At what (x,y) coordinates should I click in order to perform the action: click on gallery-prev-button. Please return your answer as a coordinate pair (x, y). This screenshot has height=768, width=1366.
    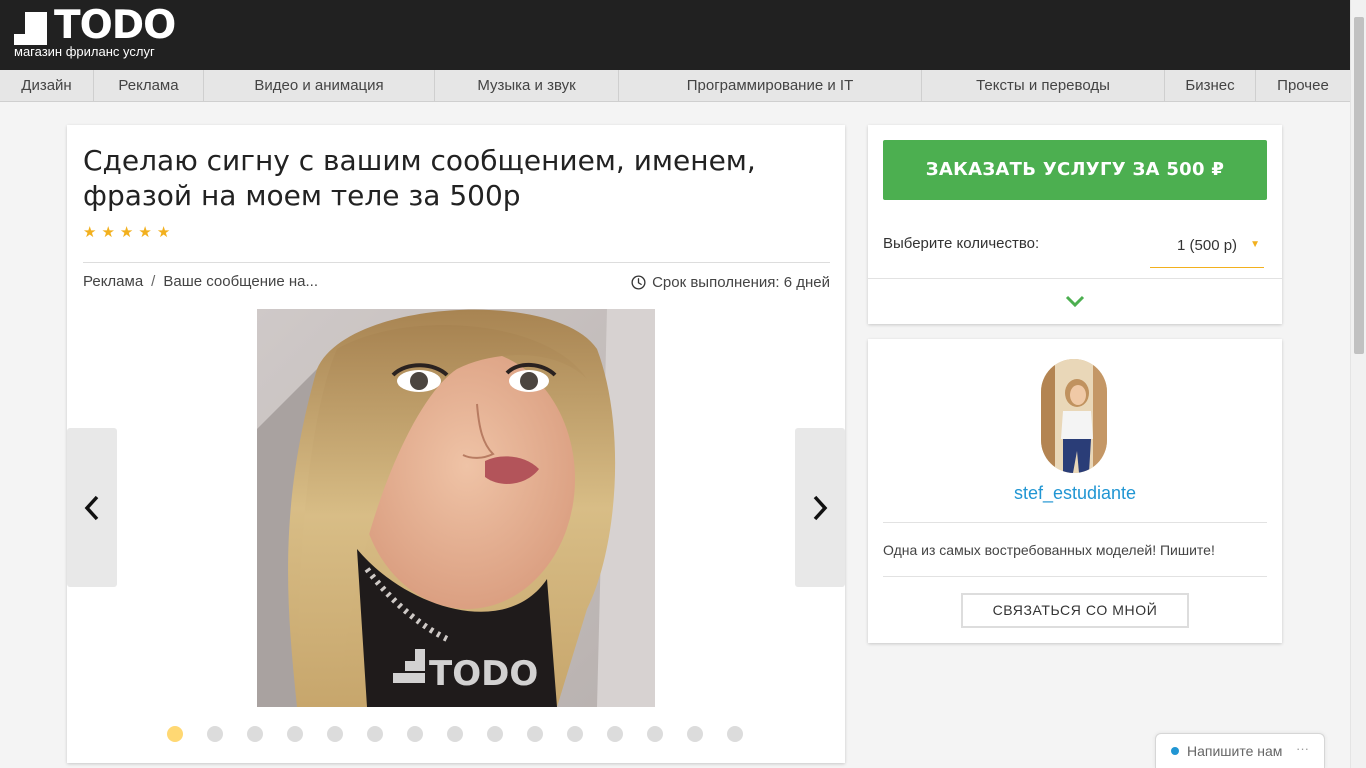
    Looking at the image, I should click on (92, 507).